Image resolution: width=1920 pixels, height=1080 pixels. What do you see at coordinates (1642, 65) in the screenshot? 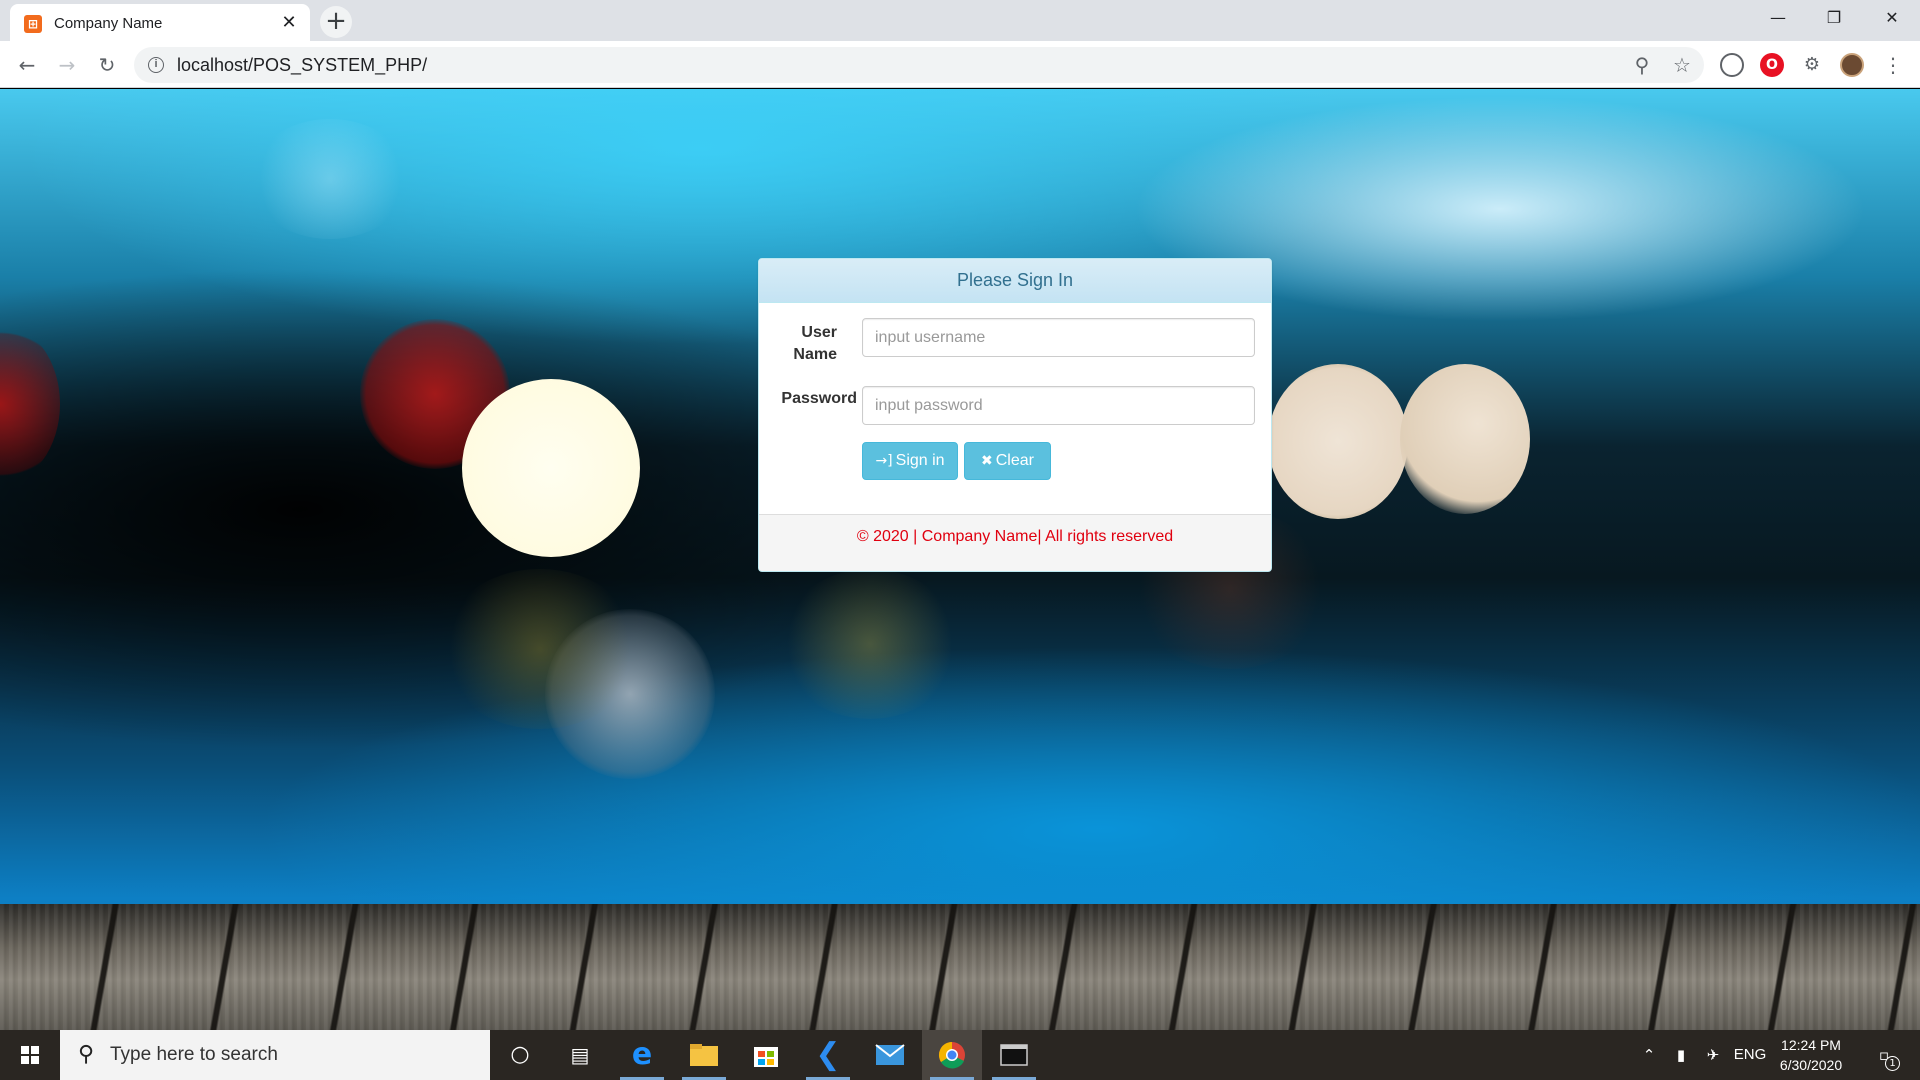
I see `zoom-icon: ⚲` at bounding box center [1642, 65].